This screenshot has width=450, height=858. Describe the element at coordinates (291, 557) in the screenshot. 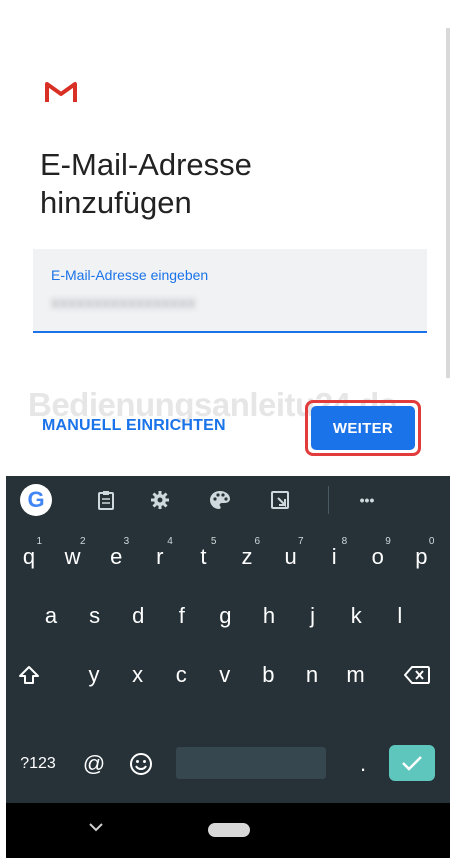

I see `key-u: u7` at that location.